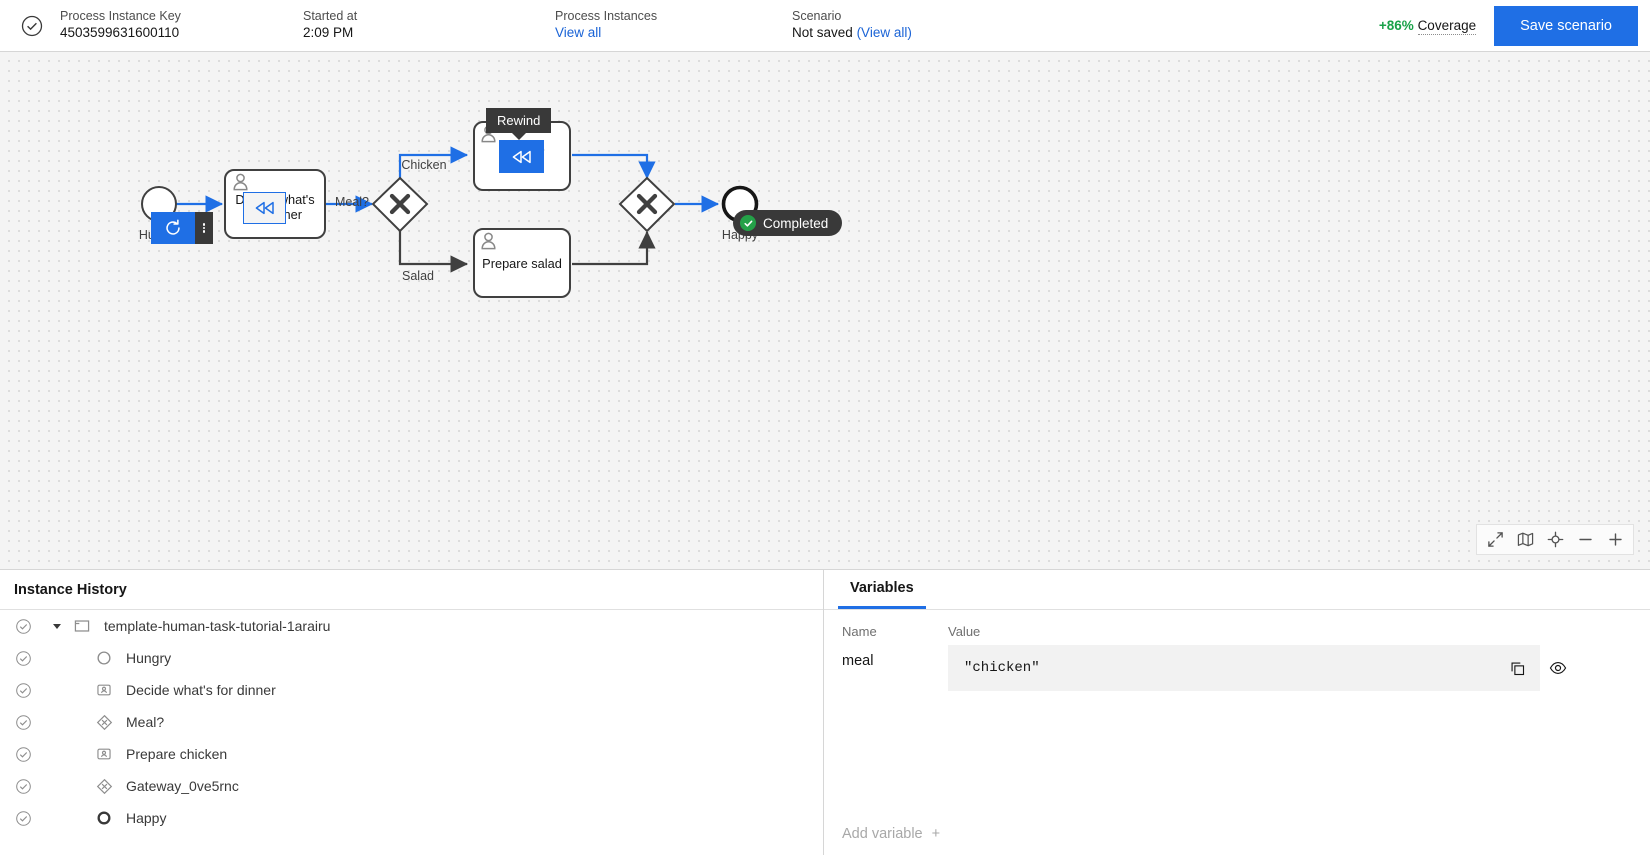 Image resolution: width=1650 pixels, height=855 pixels. I want to click on toggle-value-visibility-button, so click(1558, 668).